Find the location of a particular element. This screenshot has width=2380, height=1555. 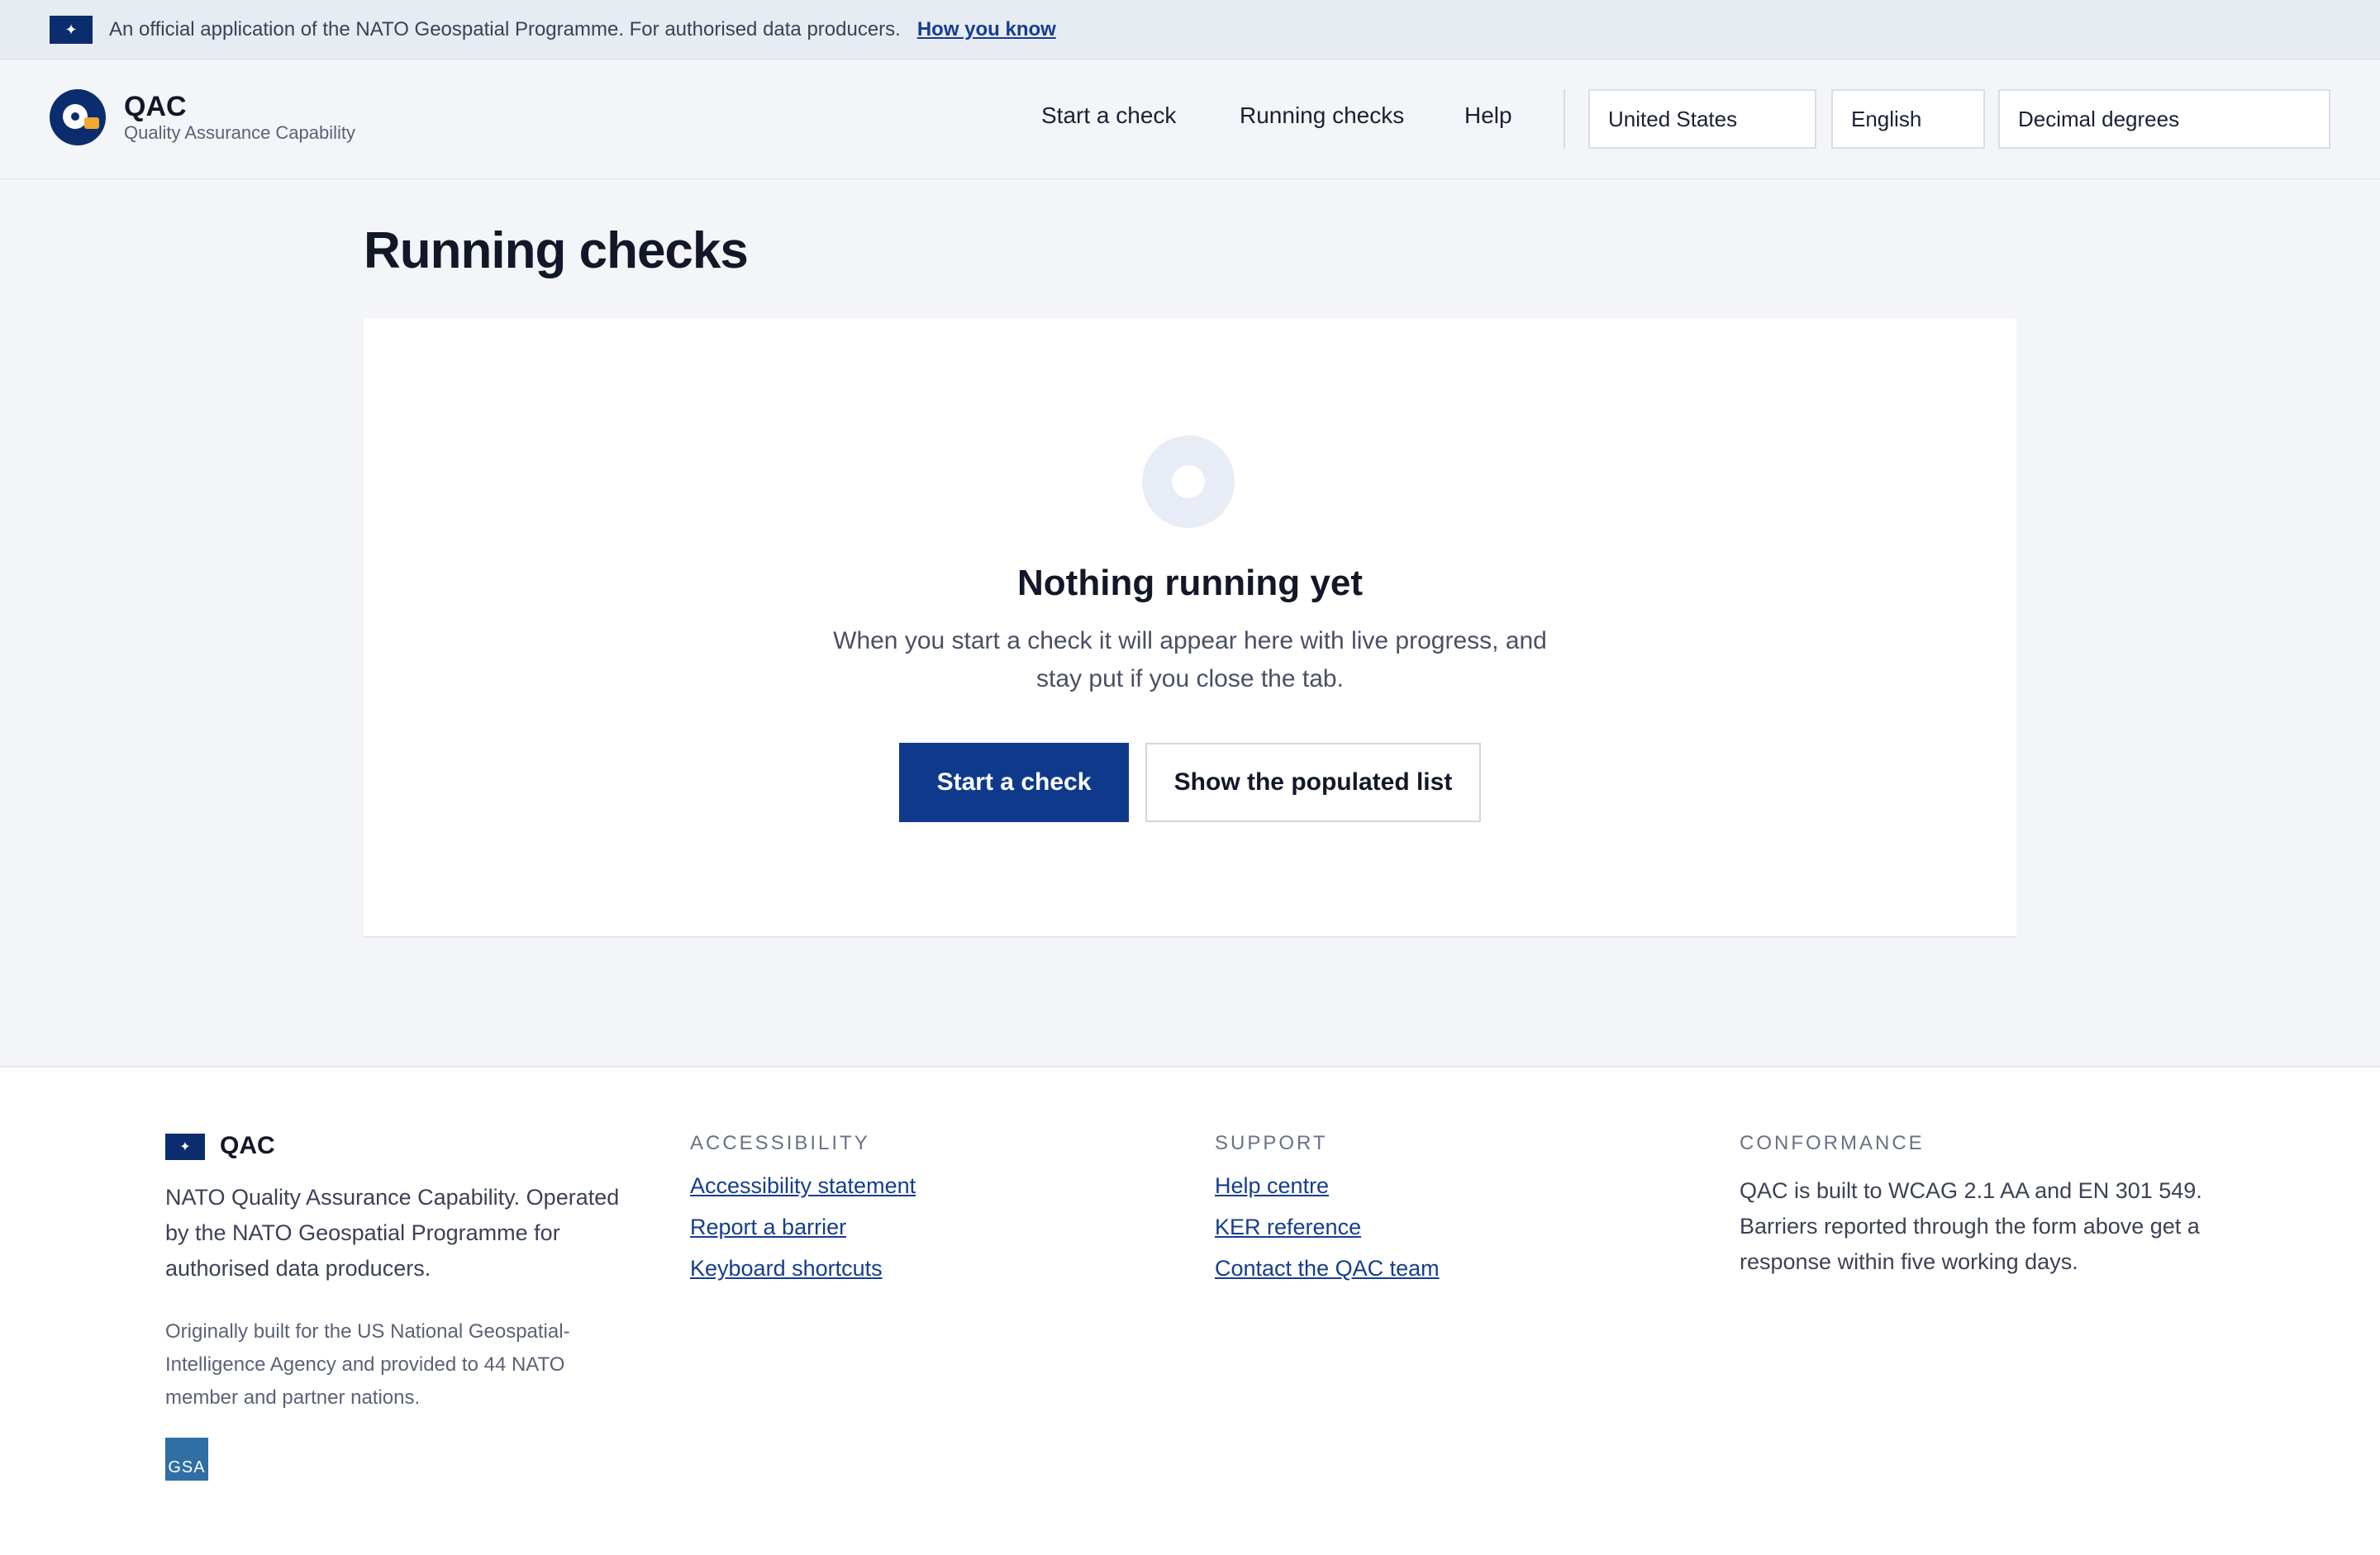

empty-ring-icon is located at coordinates (1188, 481).